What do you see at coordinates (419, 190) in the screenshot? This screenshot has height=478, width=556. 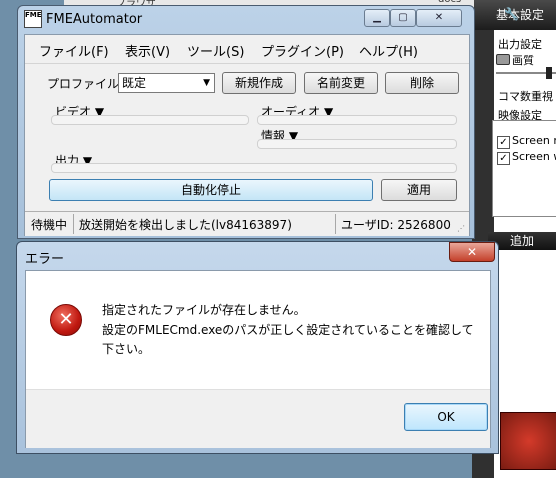 I see `apply-button: 適用` at bounding box center [419, 190].